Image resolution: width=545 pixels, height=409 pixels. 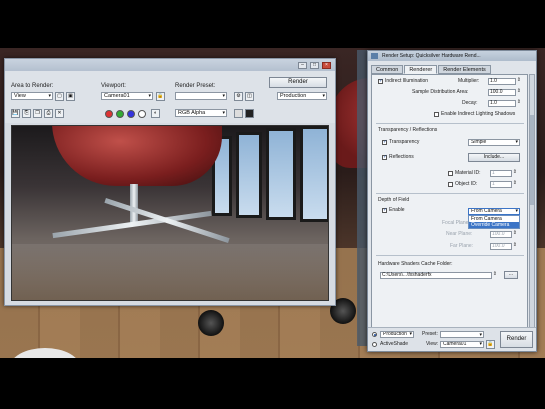 I want to click on far-plane-spinner: 100.0, so click(x=503, y=246).